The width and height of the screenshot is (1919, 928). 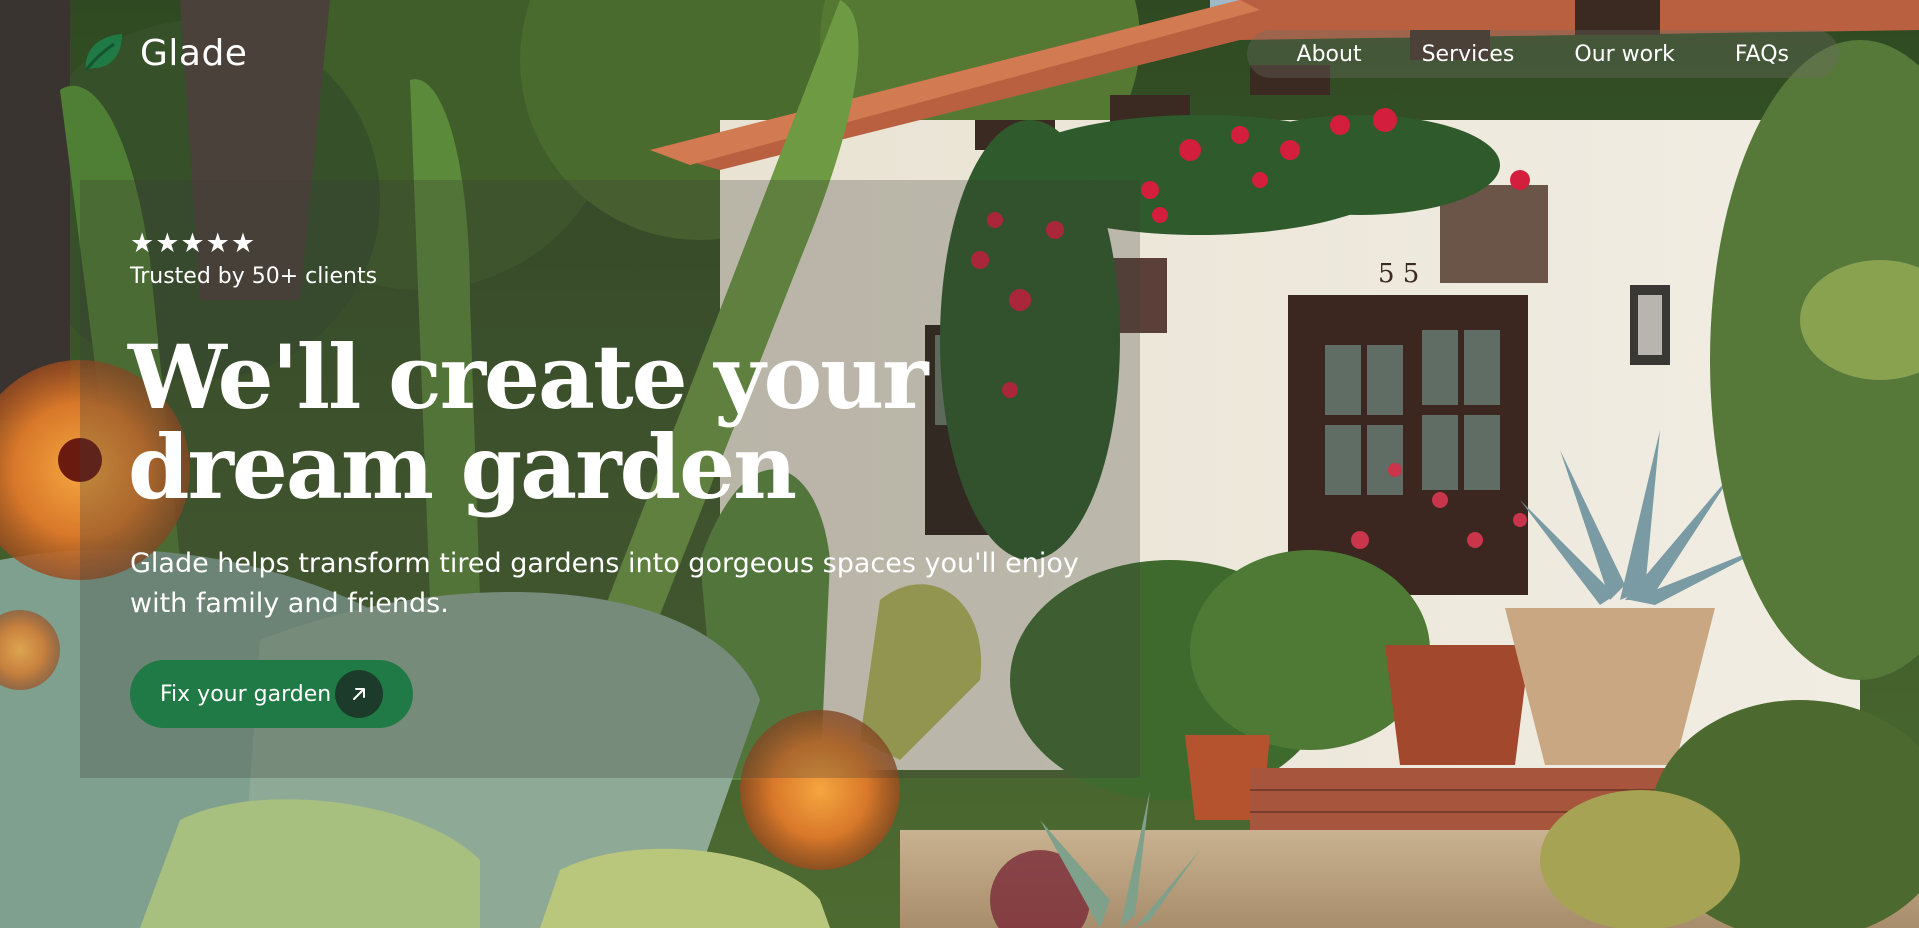 I want to click on leaf-icon, so click(x=103, y=52).